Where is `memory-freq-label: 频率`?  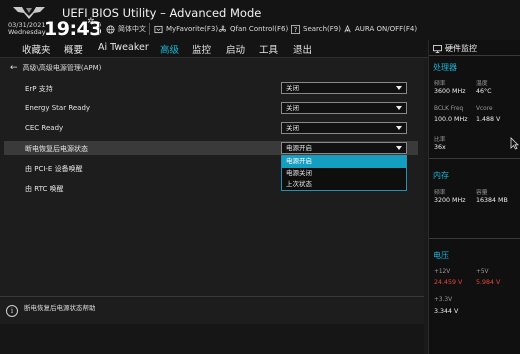
memory-freq-label: 频率 is located at coordinates (440, 193).